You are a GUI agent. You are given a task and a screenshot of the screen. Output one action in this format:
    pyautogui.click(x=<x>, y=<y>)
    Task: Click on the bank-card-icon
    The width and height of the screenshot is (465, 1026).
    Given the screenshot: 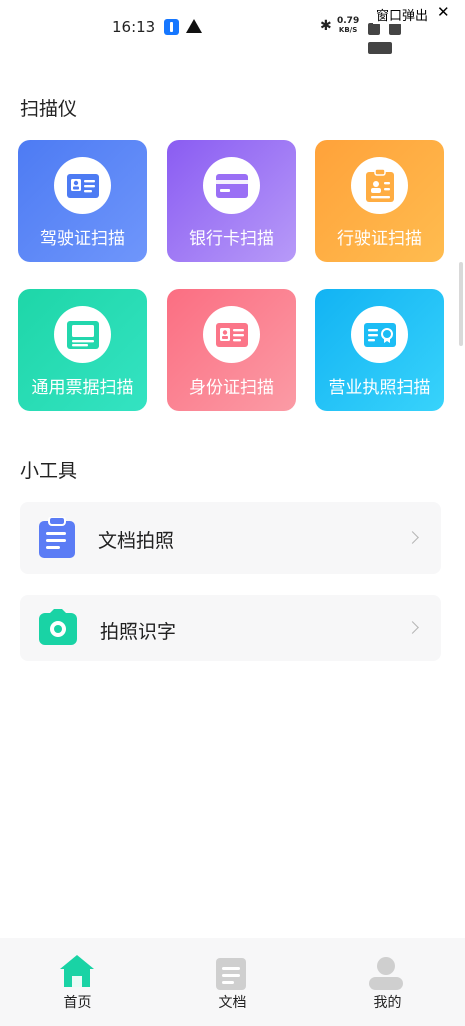 What is the action you would take?
    pyautogui.click(x=231, y=185)
    